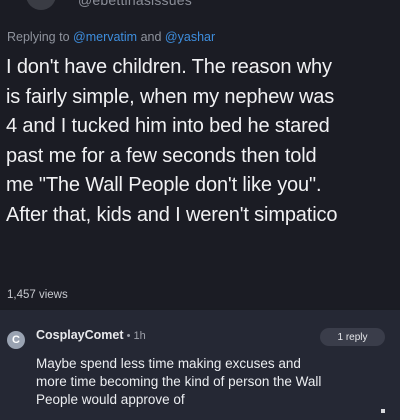  Describe the element at coordinates (190, 37) in the screenshot. I see `mention-link-yashar: @yashar` at that location.